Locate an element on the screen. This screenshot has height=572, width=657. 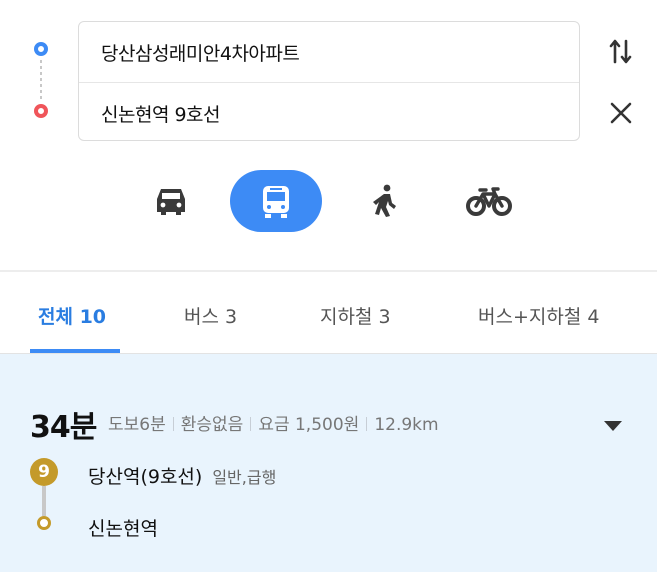
walk-icon is located at coordinates (384, 200).